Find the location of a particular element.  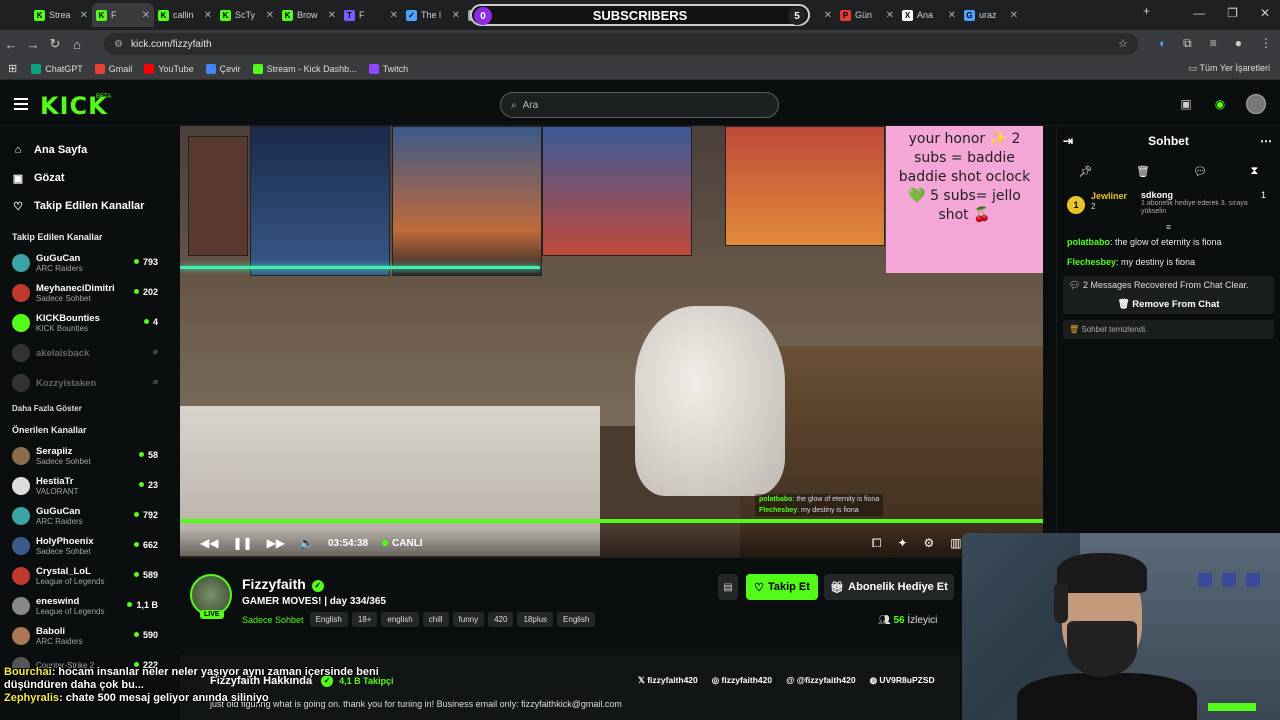

bookmark-star-icon: ☆ is located at coordinates (1123, 43).